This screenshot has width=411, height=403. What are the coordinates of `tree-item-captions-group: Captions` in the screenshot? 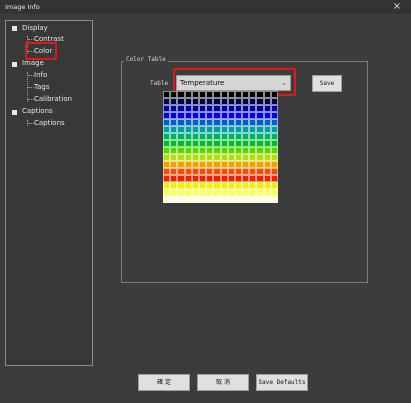 It's located at (37, 111).